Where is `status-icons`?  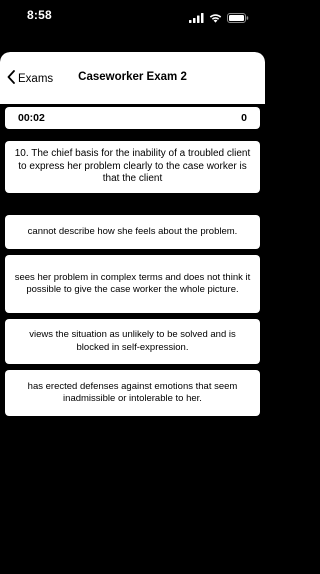
status-icons is located at coordinates (219, 19).